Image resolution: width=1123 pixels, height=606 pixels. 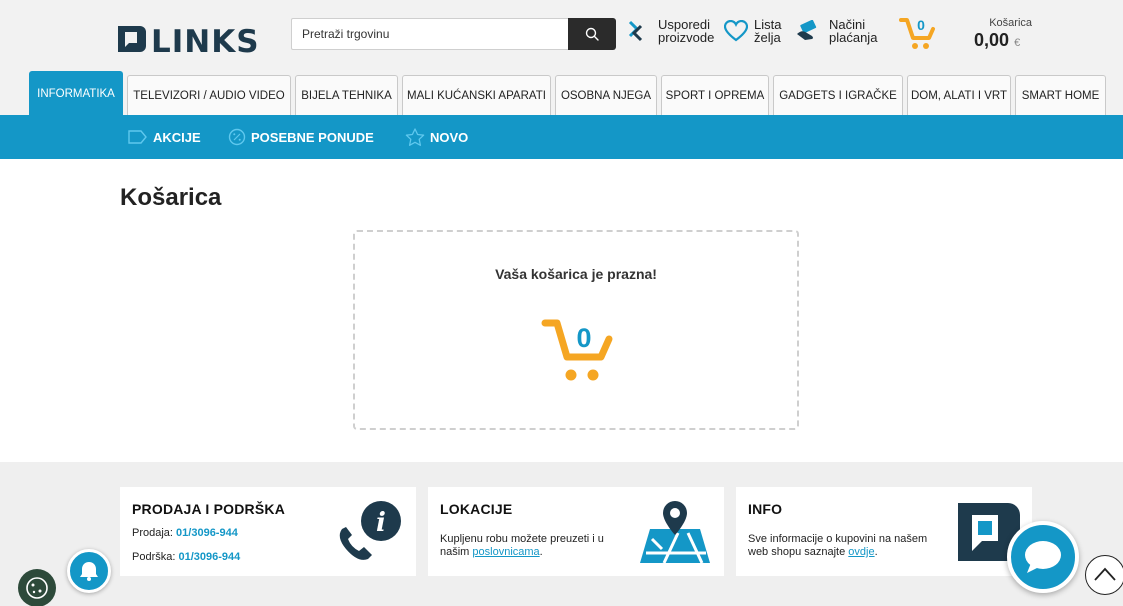 I want to click on cart-currency: €, so click(x=1017, y=43).